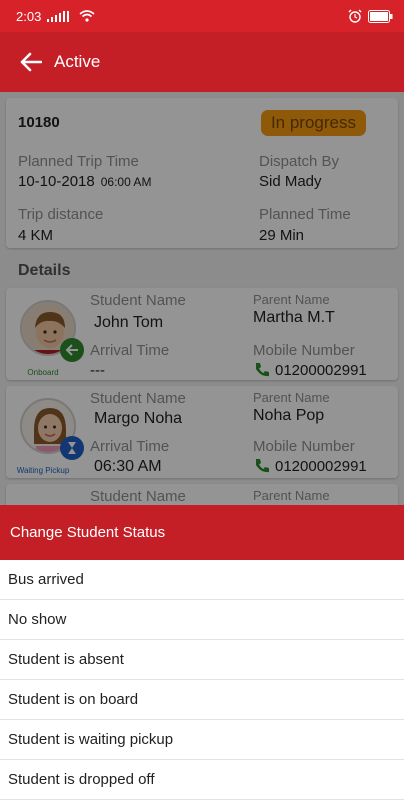 Image resolution: width=404 pixels, height=800 pixels. What do you see at coordinates (29, 16) in the screenshot?
I see `status-time: 2:03` at bounding box center [29, 16].